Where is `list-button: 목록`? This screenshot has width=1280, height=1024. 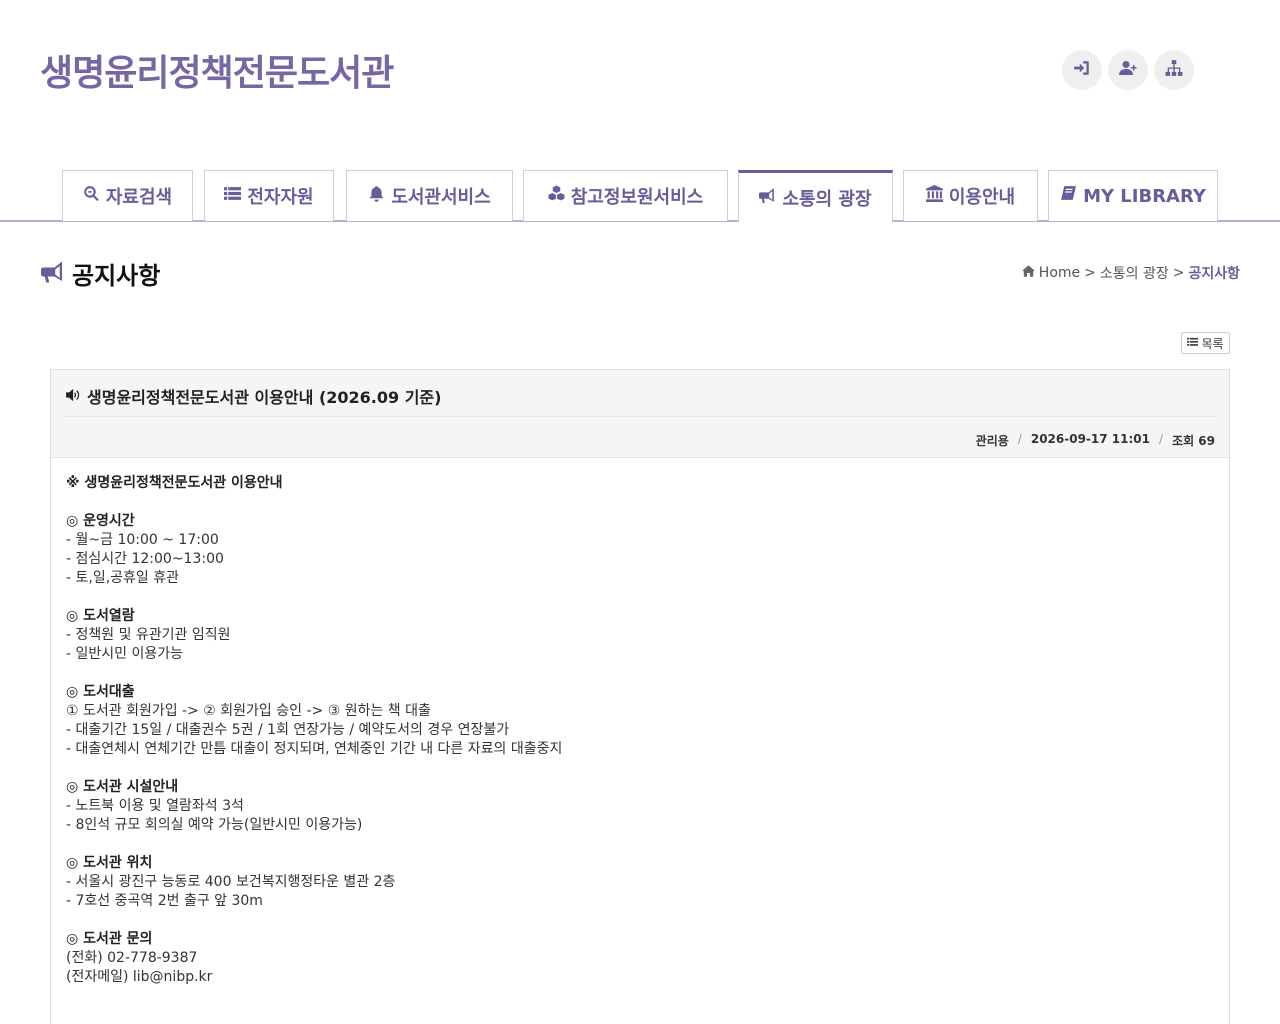
list-button: 목록 is located at coordinates (1205, 343).